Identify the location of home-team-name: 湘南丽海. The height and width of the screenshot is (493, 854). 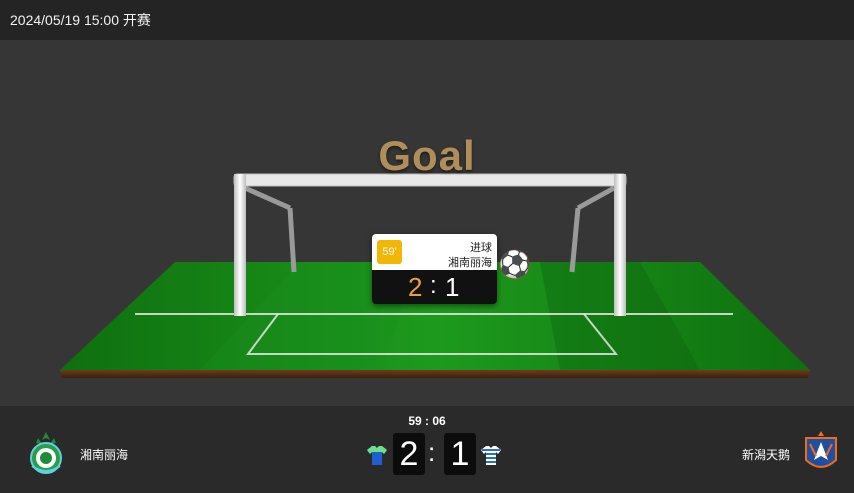
(104, 455).